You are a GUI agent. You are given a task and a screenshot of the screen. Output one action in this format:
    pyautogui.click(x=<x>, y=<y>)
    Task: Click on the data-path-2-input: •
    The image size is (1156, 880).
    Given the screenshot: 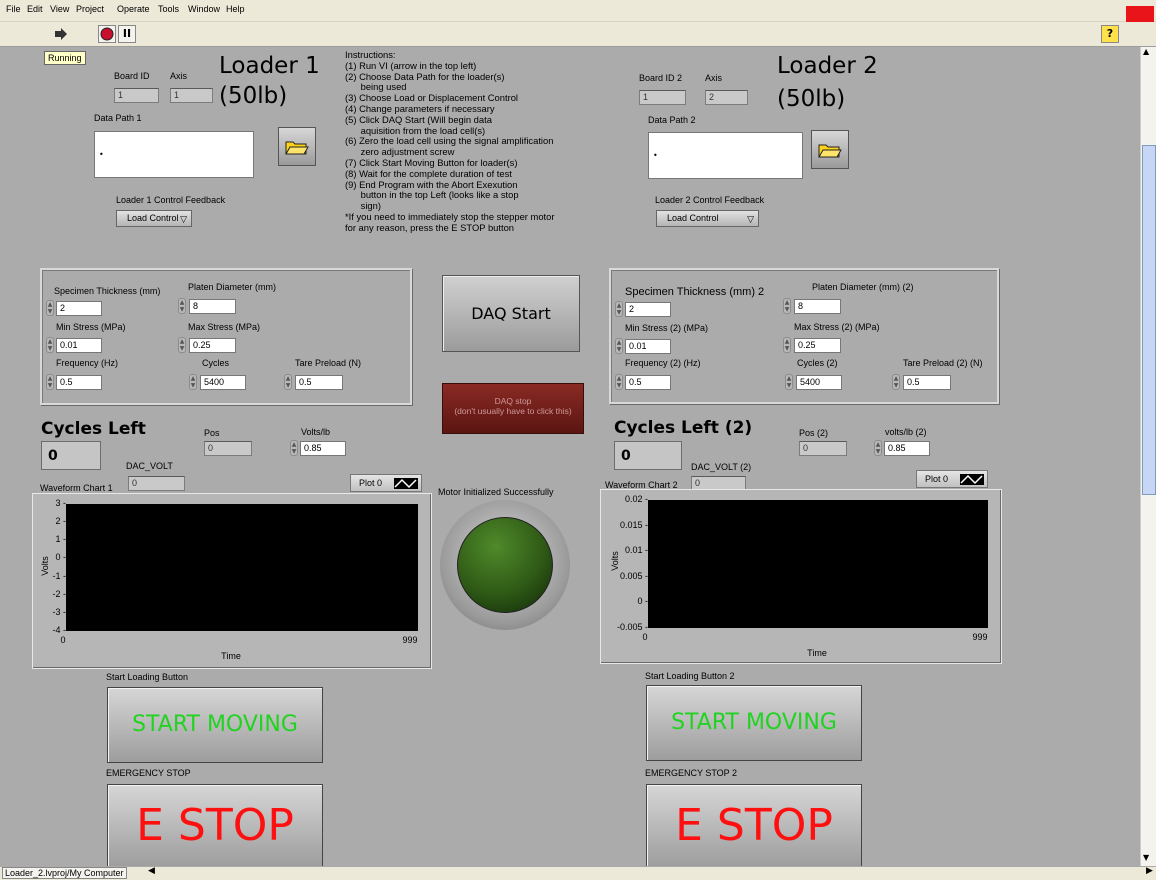 What is the action you would take?
    pyautogui.click(x=725, y=155)
    